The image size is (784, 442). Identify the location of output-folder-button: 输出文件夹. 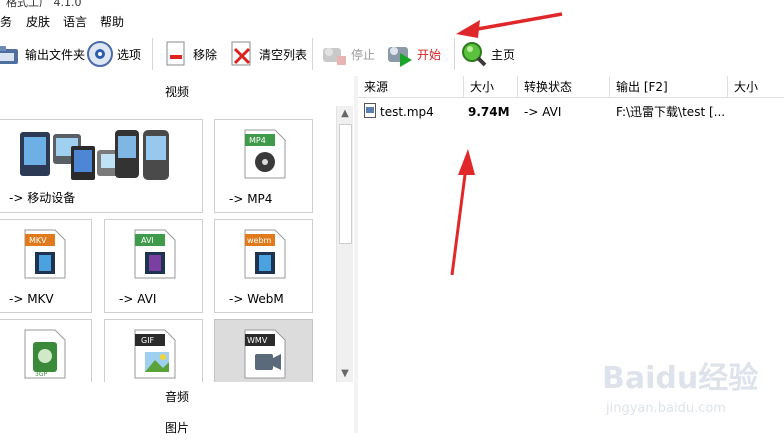
(42, 54).